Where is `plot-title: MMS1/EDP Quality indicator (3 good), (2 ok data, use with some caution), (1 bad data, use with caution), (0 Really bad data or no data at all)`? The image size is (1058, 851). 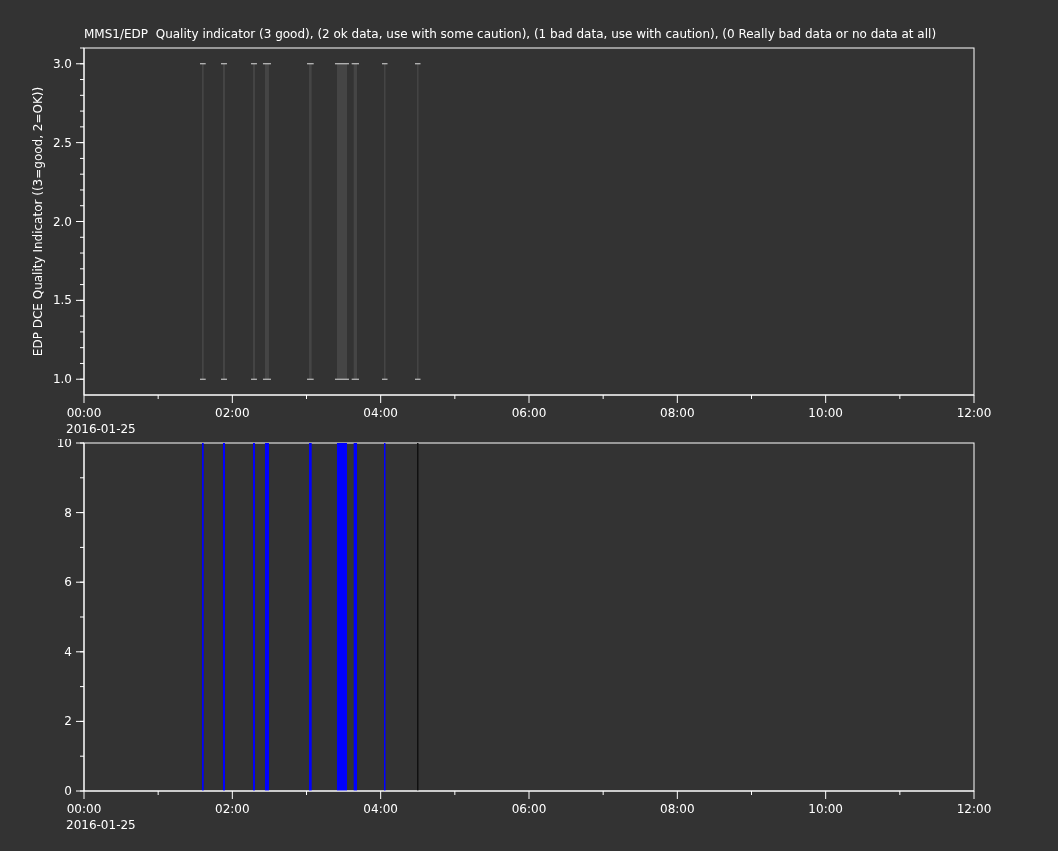
plot-title: MMS1/EDP Quality indicator (3 good), (2 ok data, use with some caution), (1 bad data, use with caution), (0 Really bad data or no data at all) is located at coordinates (510, 34).